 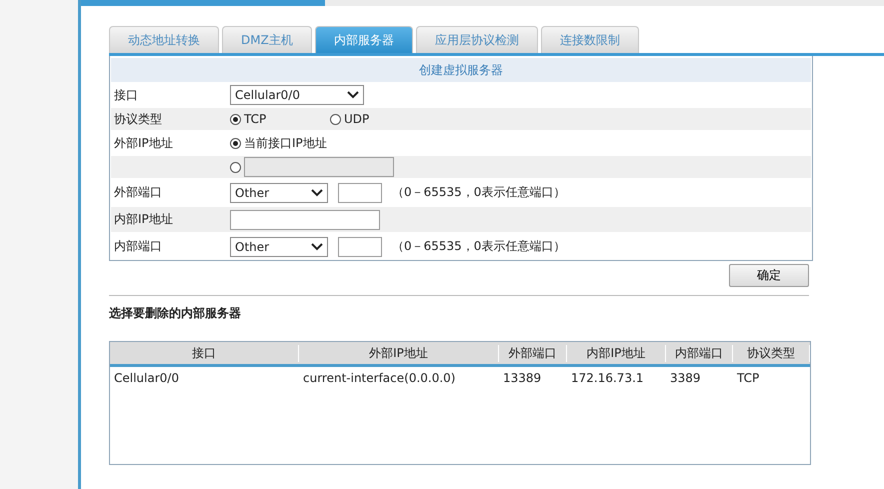 I want to click on table-cell-text: 3389, so click(x=685, y=378).